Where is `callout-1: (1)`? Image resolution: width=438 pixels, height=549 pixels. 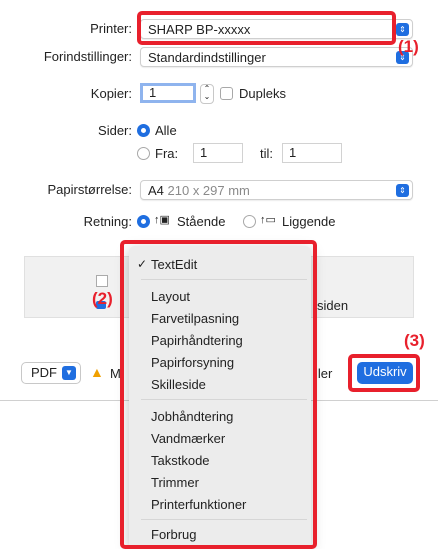 callout-1: (1) is located at coordinates (408, 46).